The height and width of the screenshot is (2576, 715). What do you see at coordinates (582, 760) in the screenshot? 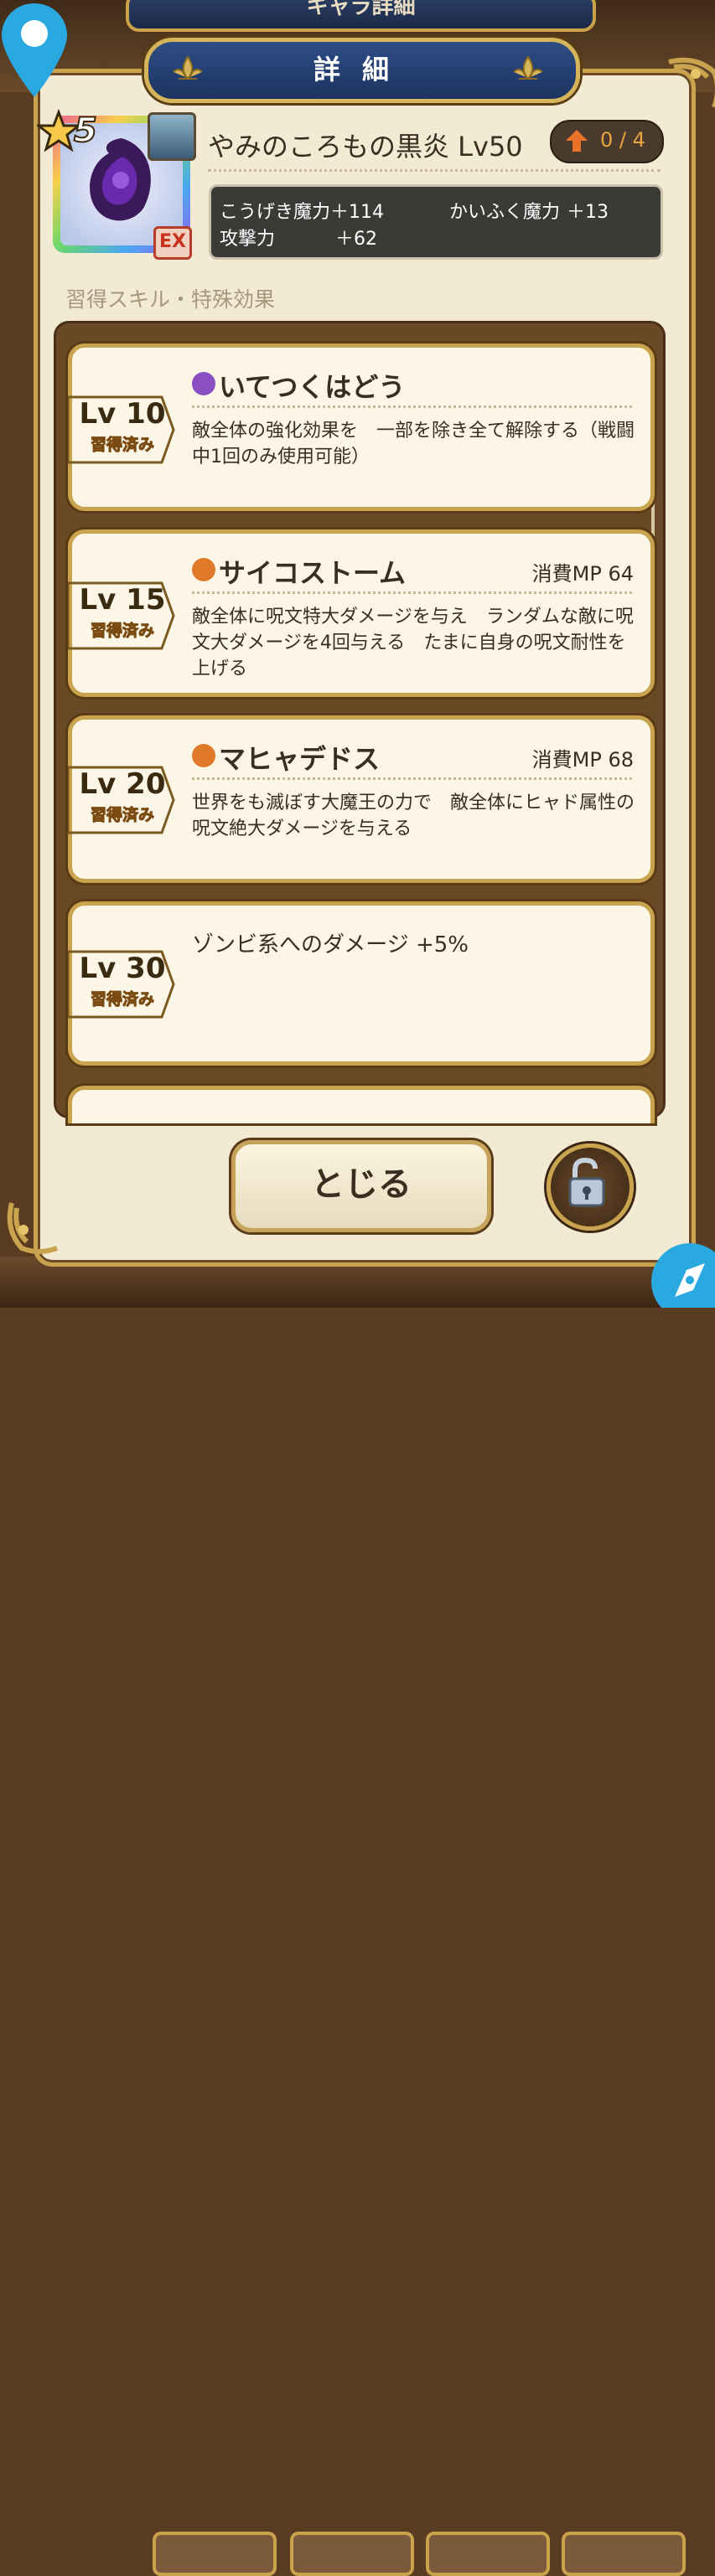
I see `skill-mp-cost: 消費MP 68` at bounding box center [582, 760].